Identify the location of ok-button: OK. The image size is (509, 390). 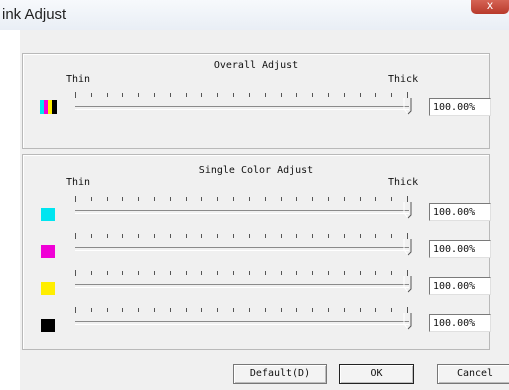
(376, 374).